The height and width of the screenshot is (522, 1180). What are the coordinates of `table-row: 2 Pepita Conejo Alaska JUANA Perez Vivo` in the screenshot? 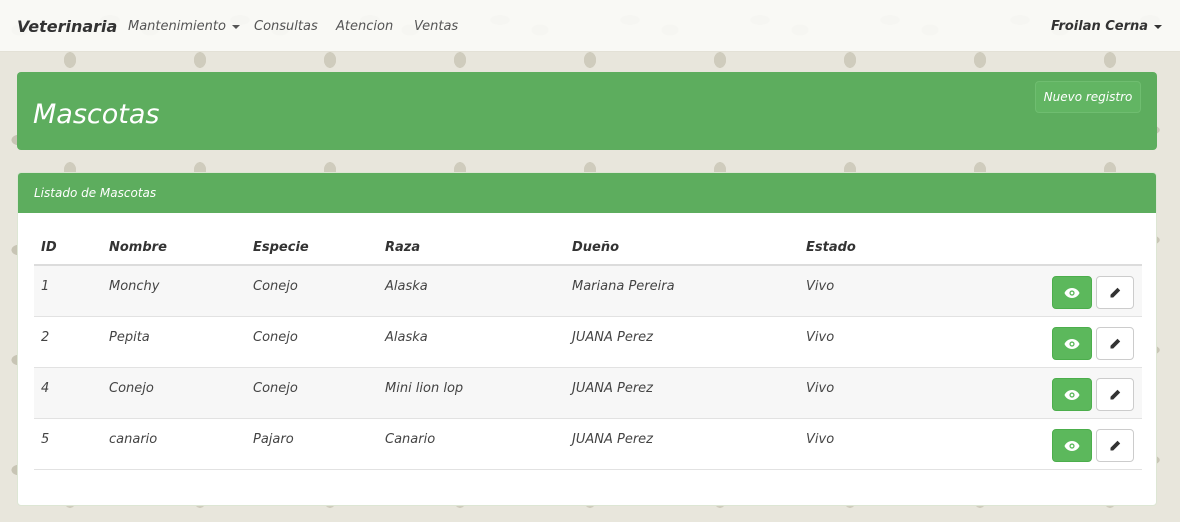 It's located at (588, 342).